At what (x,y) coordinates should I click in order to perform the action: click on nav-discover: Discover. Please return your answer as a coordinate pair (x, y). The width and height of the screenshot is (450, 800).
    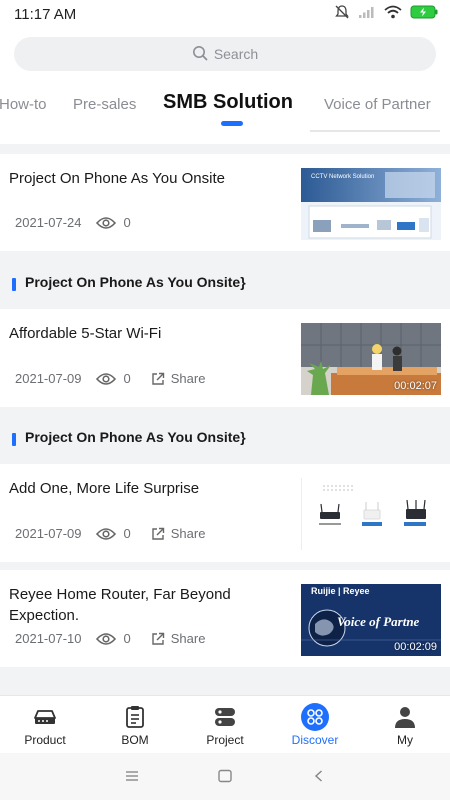
    Looking at the image, I should click on (315, 725).